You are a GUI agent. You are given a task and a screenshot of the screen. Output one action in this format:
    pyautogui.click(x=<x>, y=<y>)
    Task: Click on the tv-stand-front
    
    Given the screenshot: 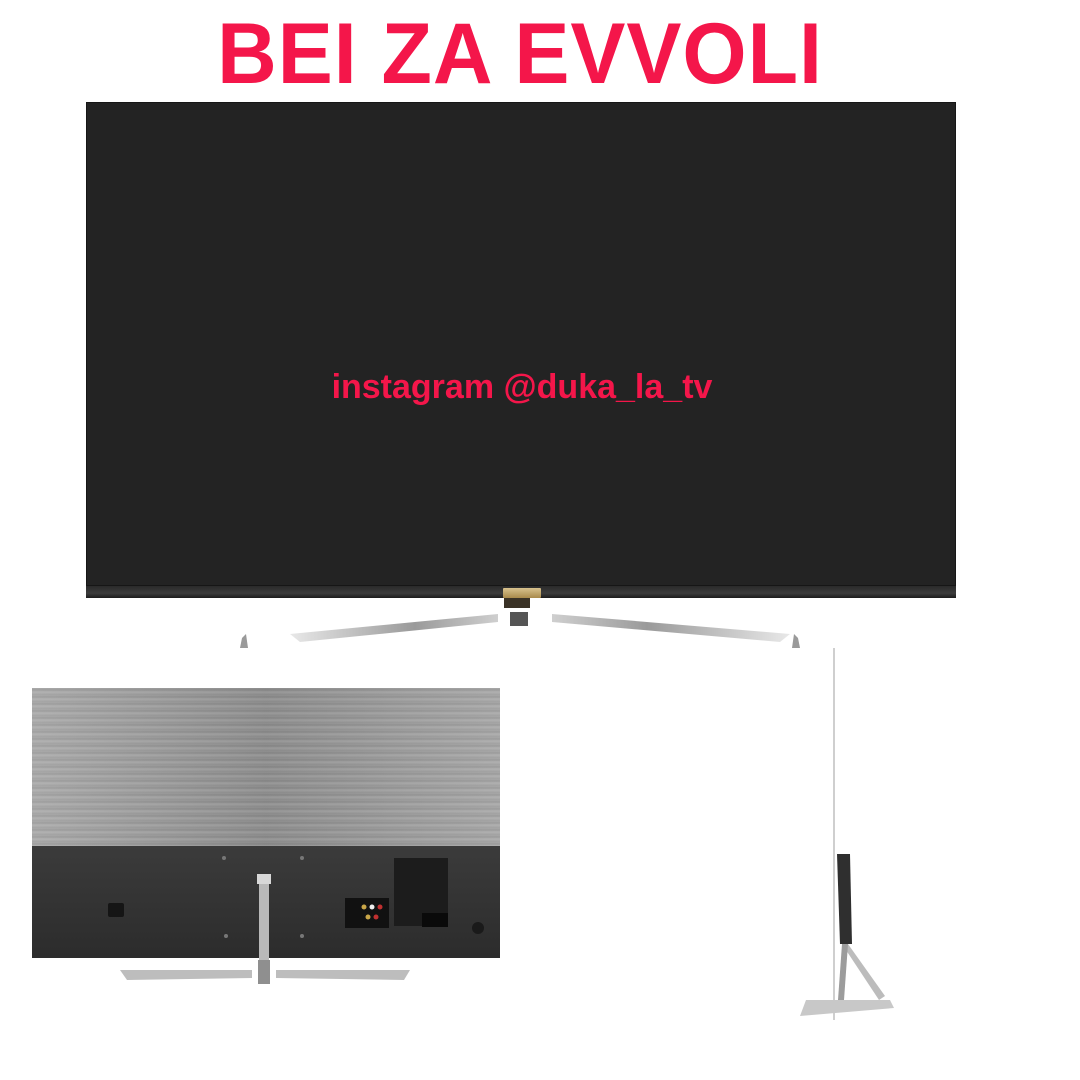 What is the action you would take?
    pyautogui.click(x=520, y=623)
    